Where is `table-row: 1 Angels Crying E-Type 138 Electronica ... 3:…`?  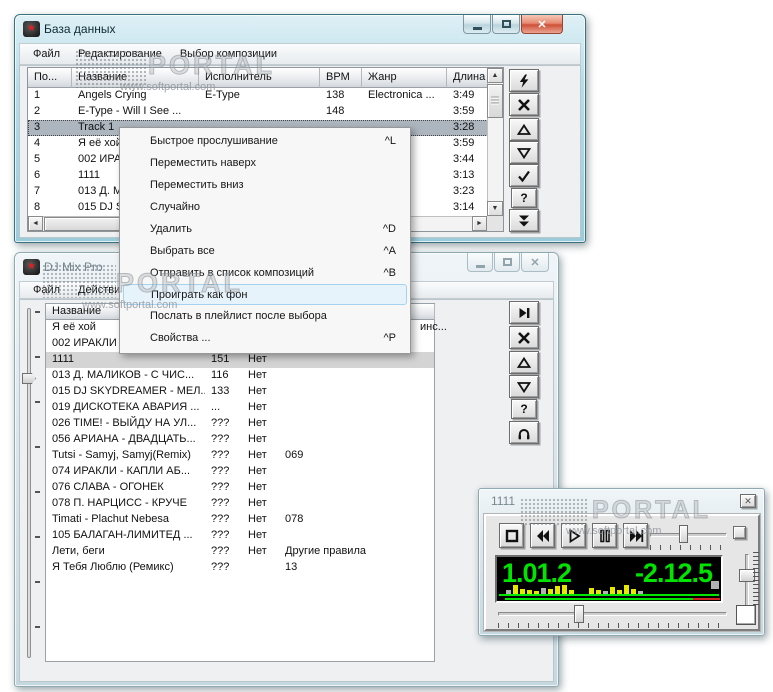
table-row: 1 Angels Crying E-Type 138 Electronica ... 3:… is located at coordinates (258, 96).